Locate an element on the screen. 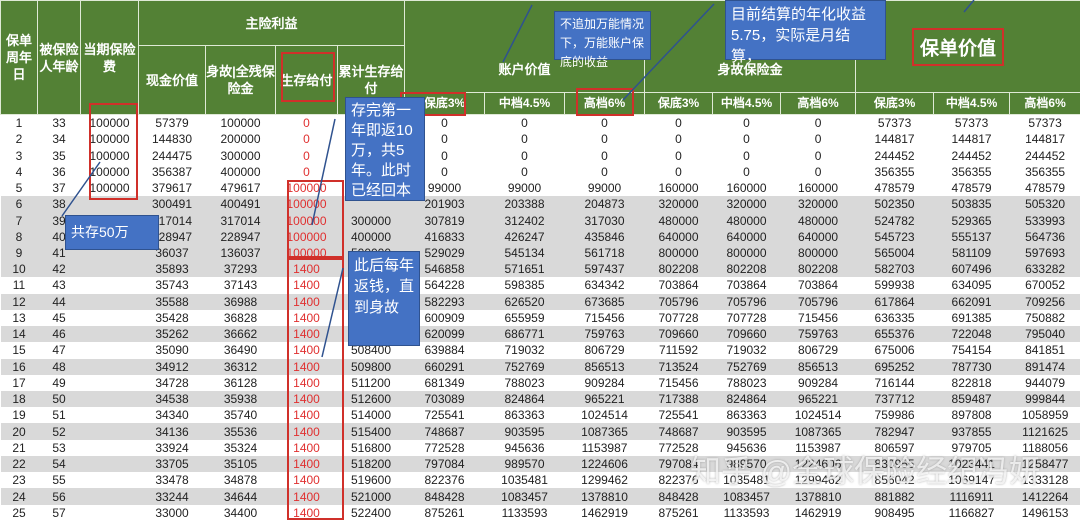  cell-policy-4-5: 555137 is located at coordinates (972, 237).